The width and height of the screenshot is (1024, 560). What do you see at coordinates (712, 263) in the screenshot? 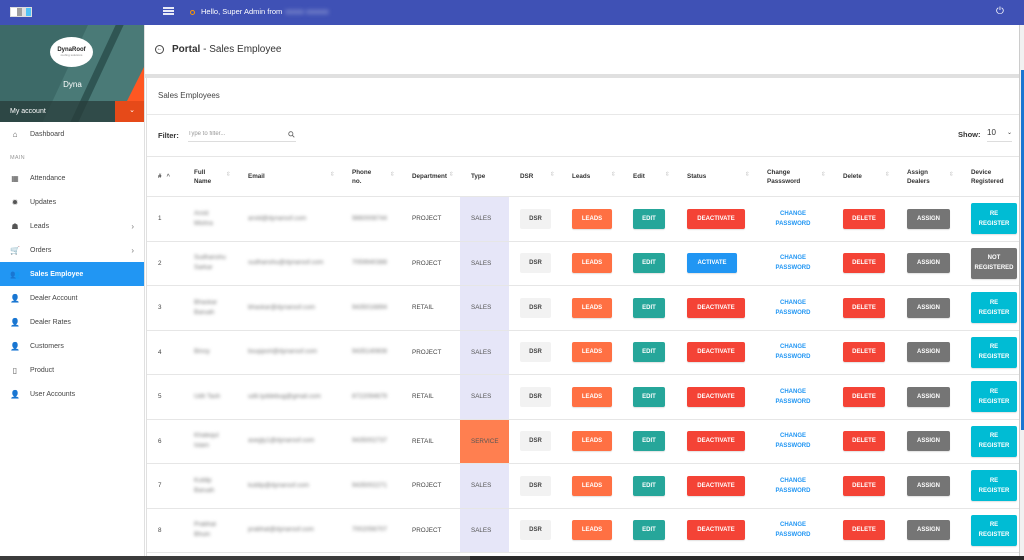
I see `activate-button: ACTIVATE` at bounding box center [712, 263].